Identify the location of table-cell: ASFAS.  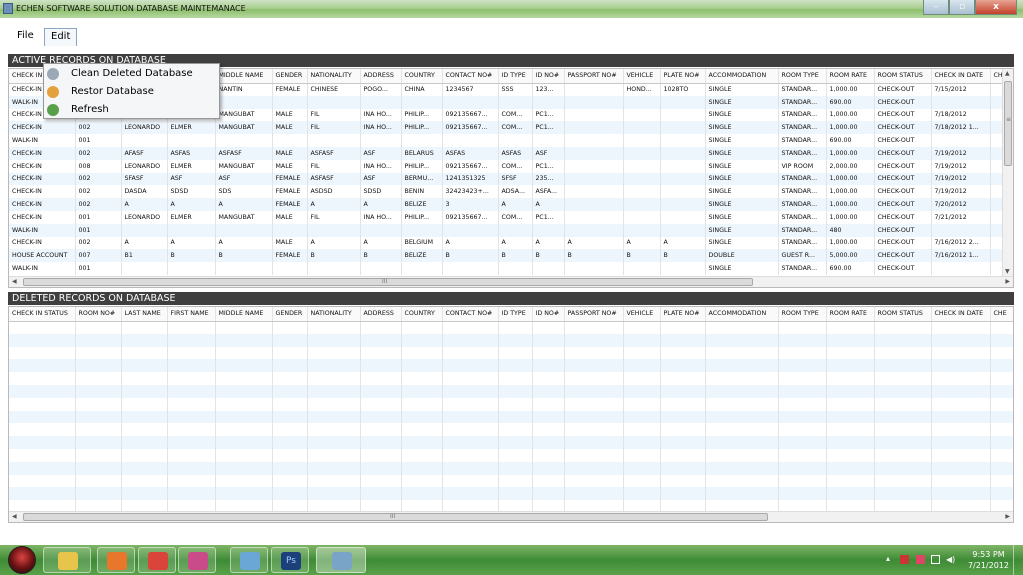
(515, 153).